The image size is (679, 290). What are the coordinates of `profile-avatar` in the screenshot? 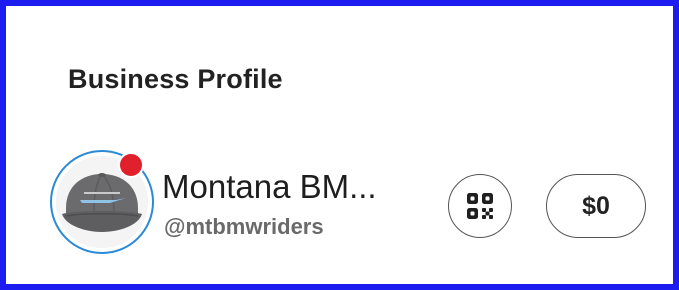 It's located at (102, 202).